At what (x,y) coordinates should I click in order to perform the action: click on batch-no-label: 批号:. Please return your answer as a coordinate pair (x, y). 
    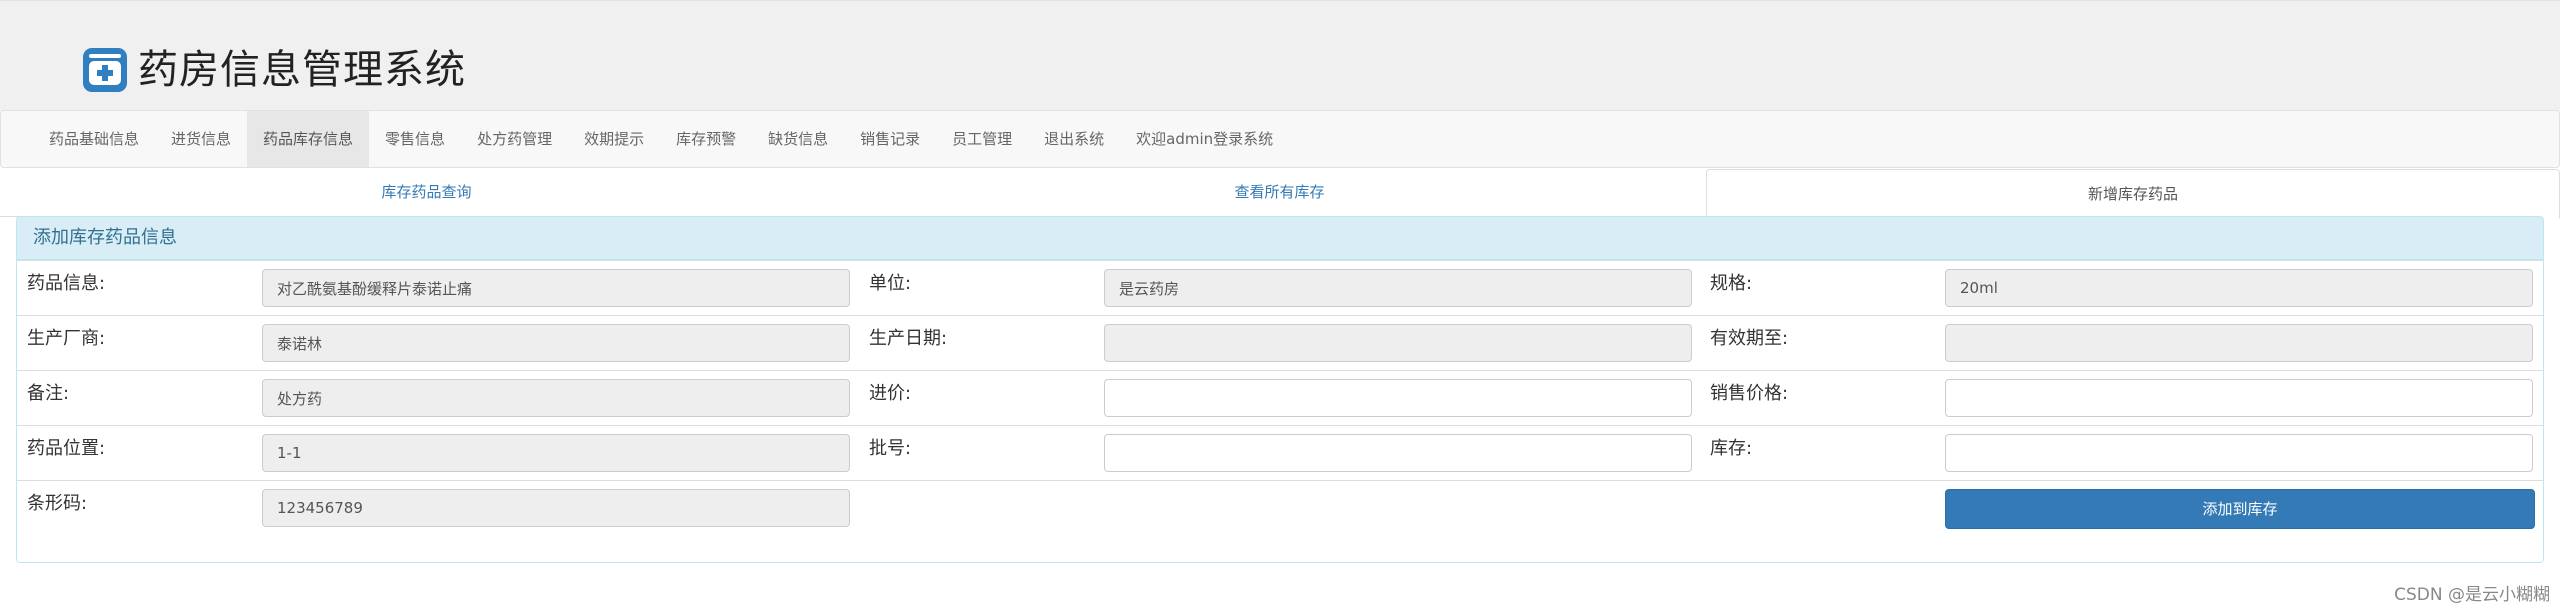
    Looking at the image, I should click on (890, 448).